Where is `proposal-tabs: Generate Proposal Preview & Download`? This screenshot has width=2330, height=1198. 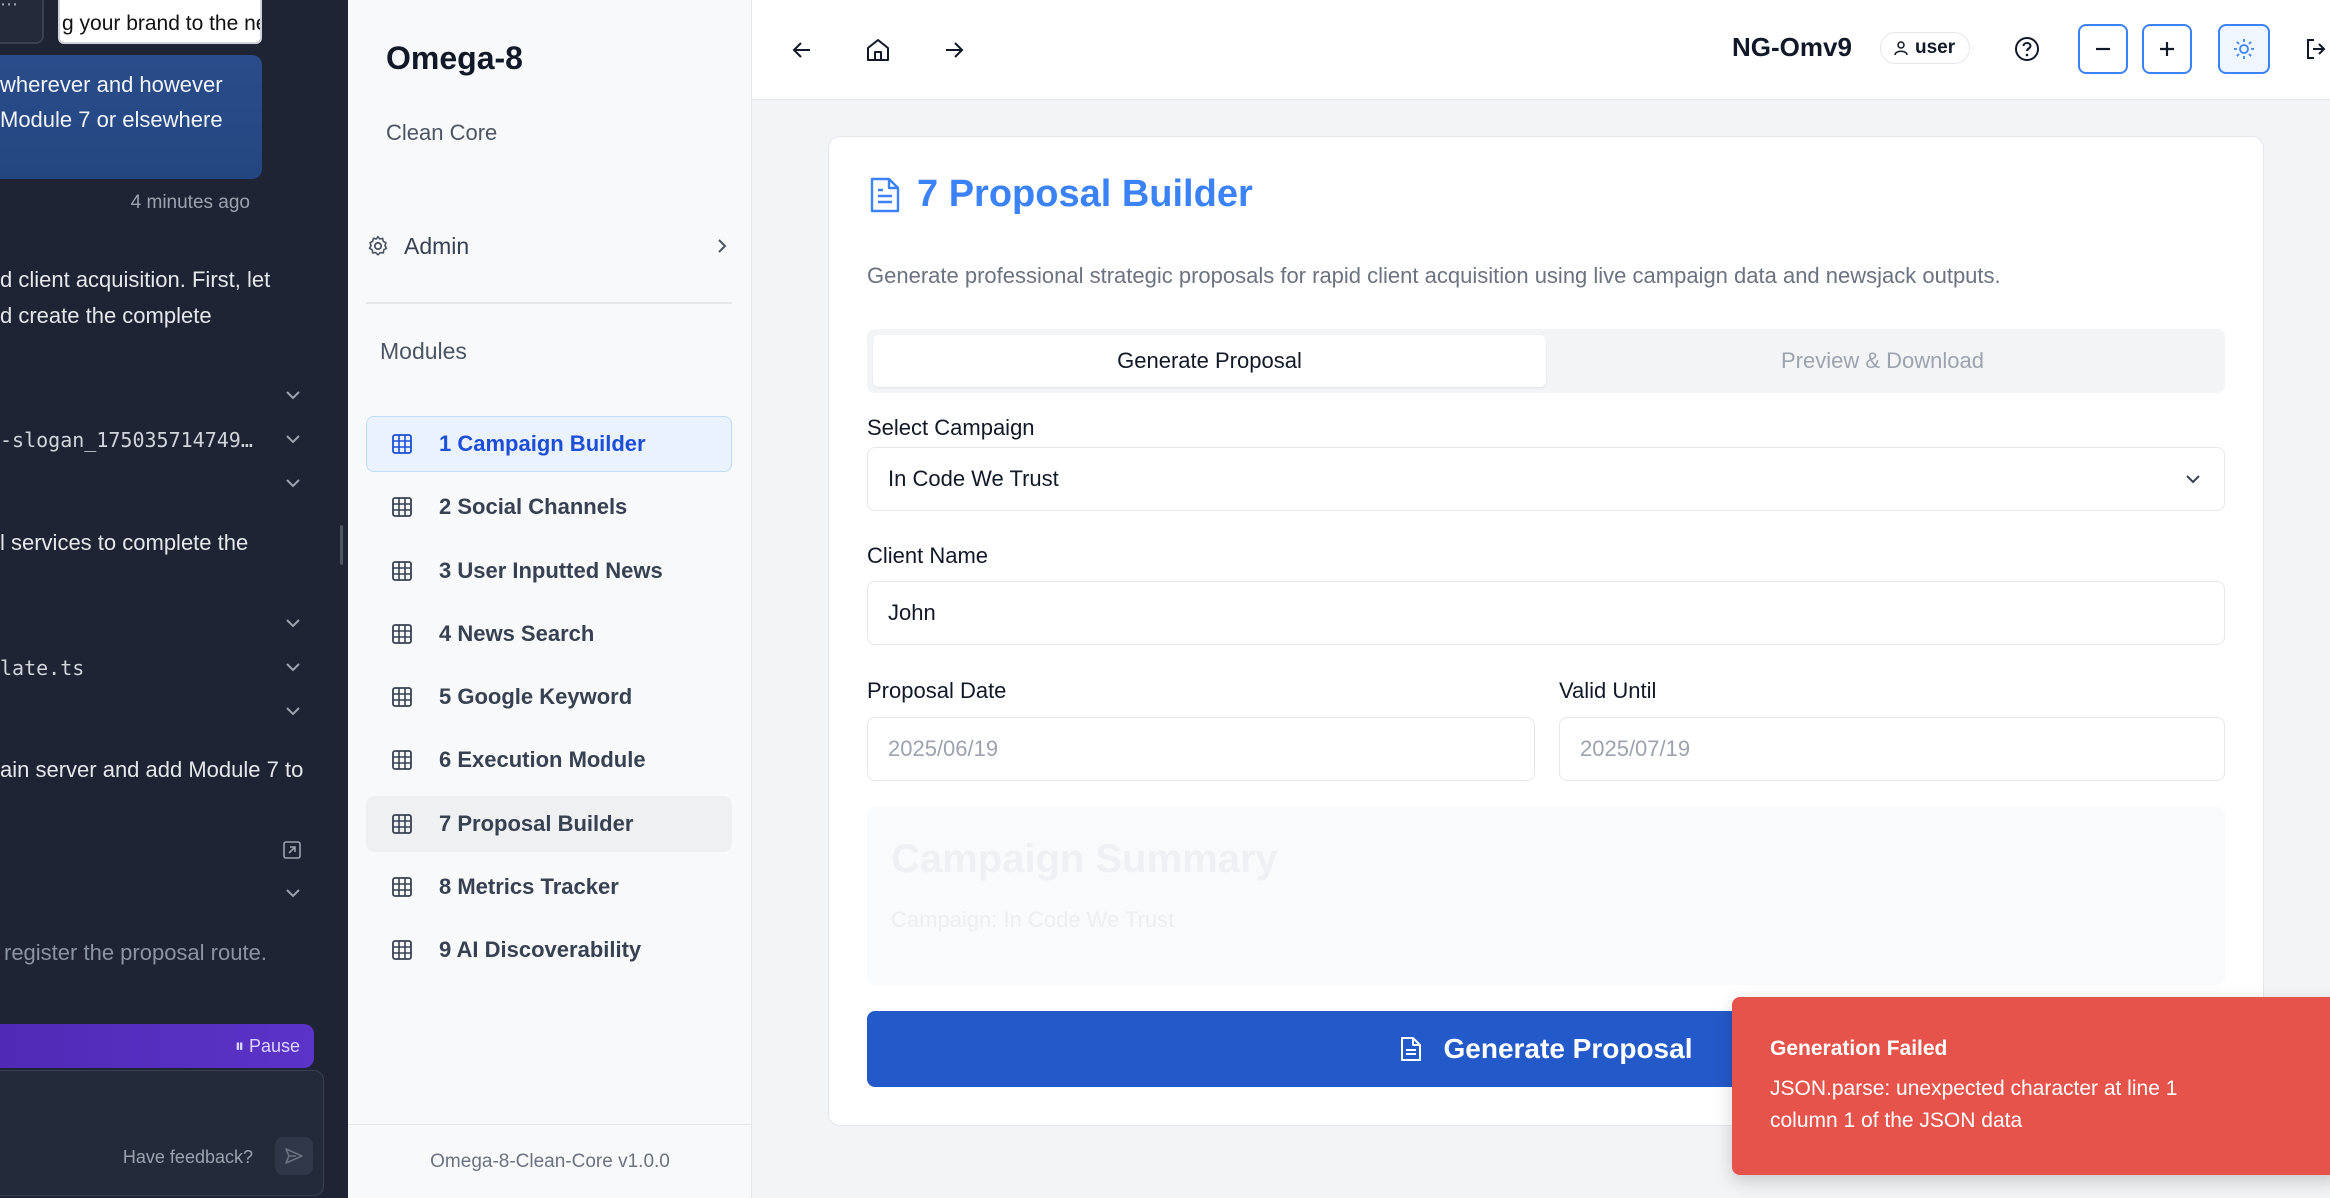 proposal-tabs: Generate Proposal Preview & Download is located at coordinates (1546, 361).